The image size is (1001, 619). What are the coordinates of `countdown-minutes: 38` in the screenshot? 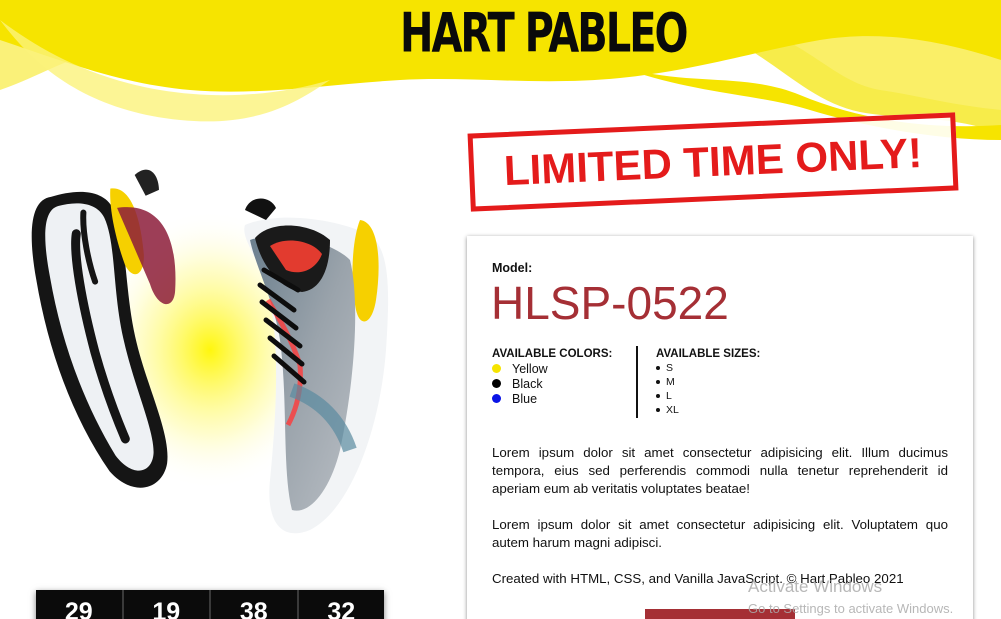 It's located at (255, 604).